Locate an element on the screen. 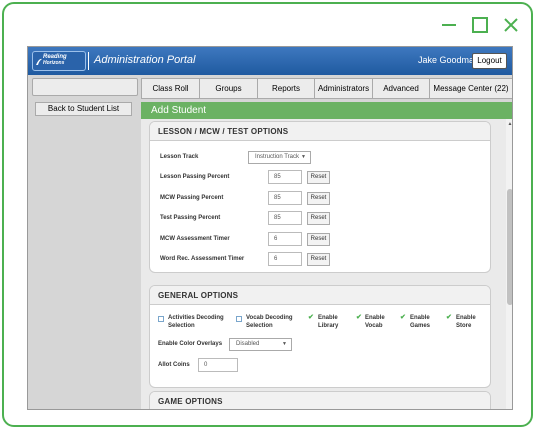  mcw-passing-percent-label: MCW Passing Percent is located at coordinates (192, 198).